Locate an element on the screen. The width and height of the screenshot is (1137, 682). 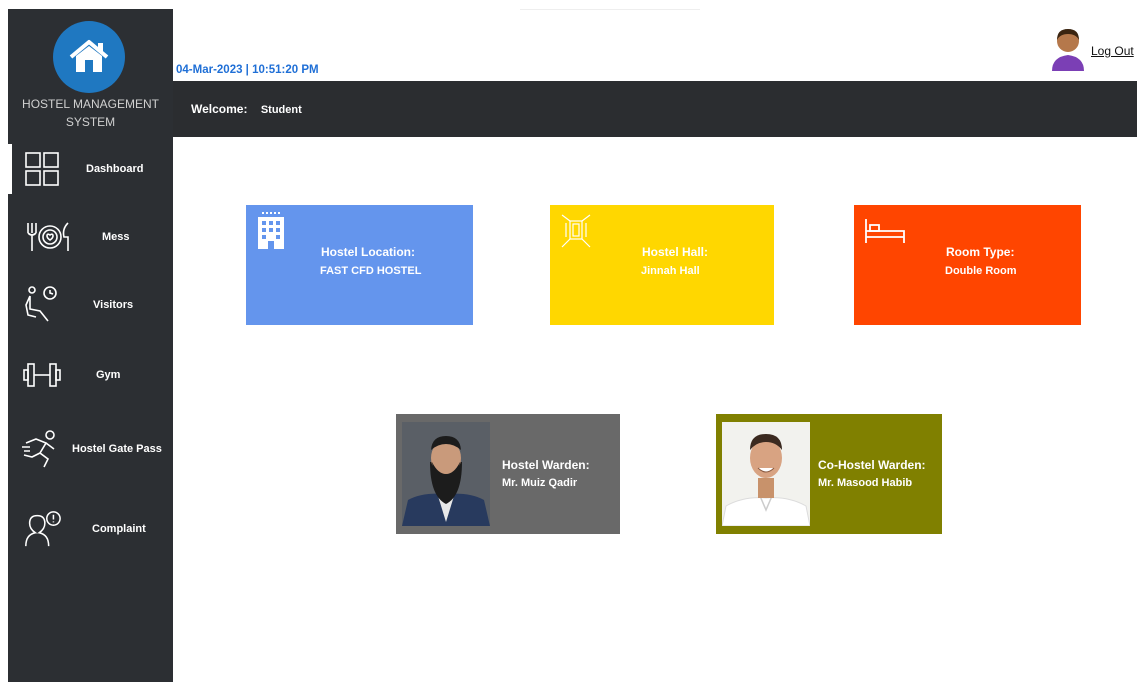
hostel-warden-card: Hostel Warden: Mr. Muiz Qadir is located at coordinates (508, 474).